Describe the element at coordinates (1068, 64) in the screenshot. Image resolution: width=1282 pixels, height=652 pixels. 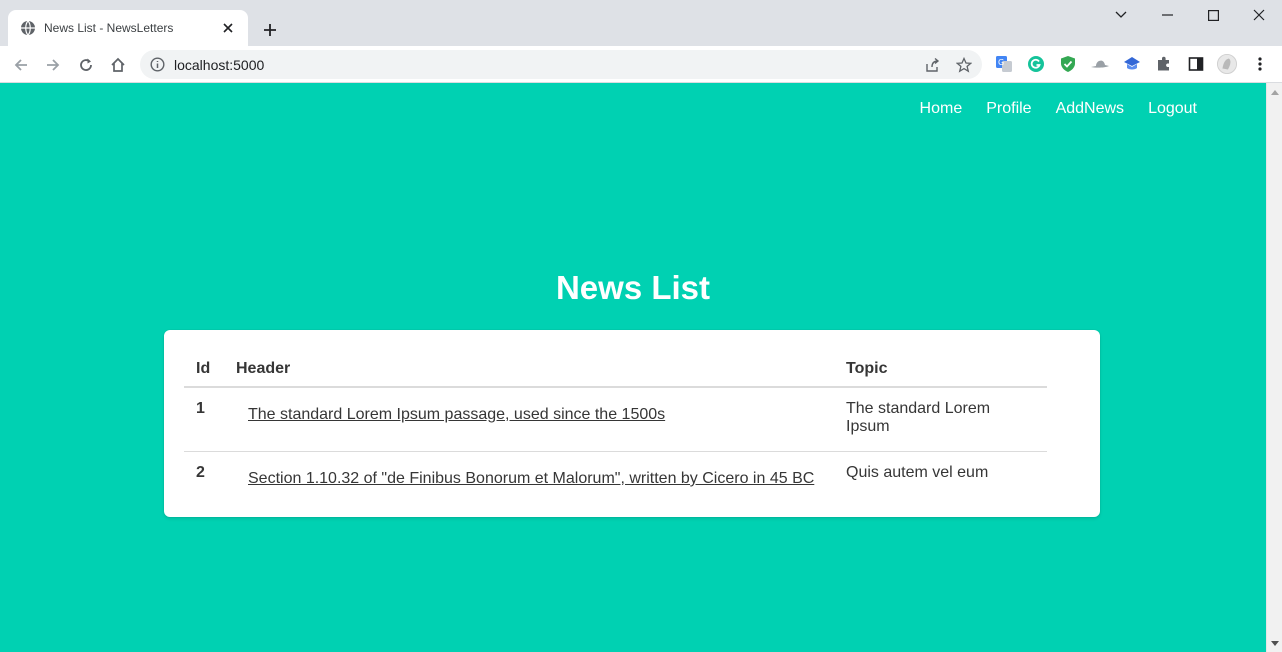
I see `shield-extension-icon` at that location.